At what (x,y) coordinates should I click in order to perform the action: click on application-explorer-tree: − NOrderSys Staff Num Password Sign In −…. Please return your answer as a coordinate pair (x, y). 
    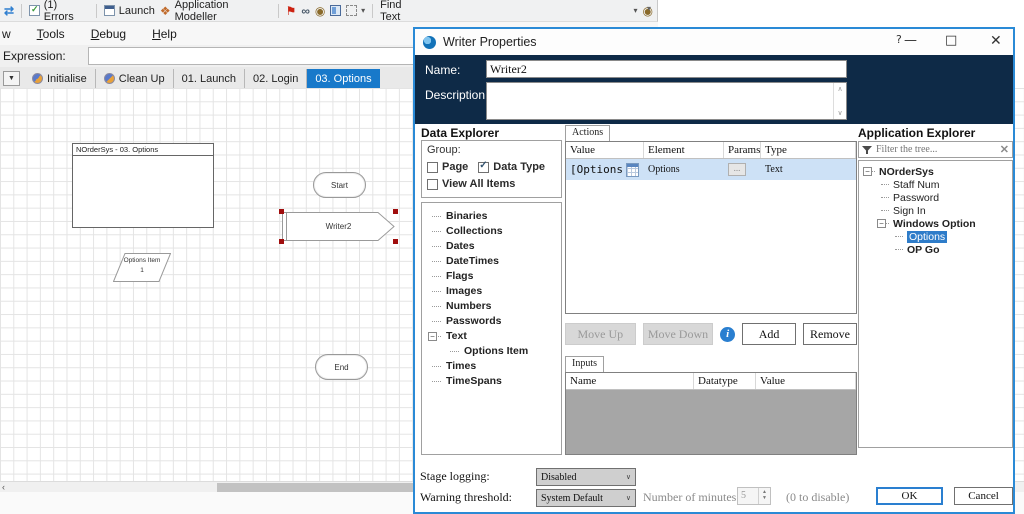
    Looking at the image, I should click on (935, 304).